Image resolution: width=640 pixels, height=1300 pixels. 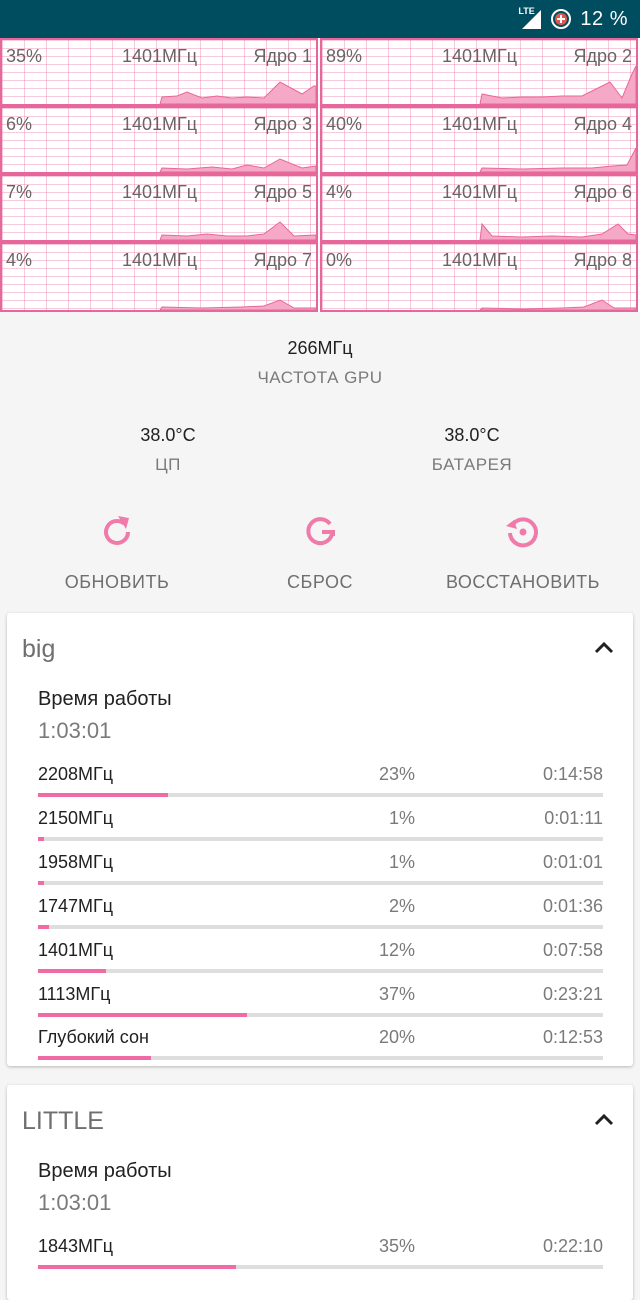 What do you see at coordinates (39, 649) in the screenshot?
I see `cluster-title: big` at bounding box center [39, 649].